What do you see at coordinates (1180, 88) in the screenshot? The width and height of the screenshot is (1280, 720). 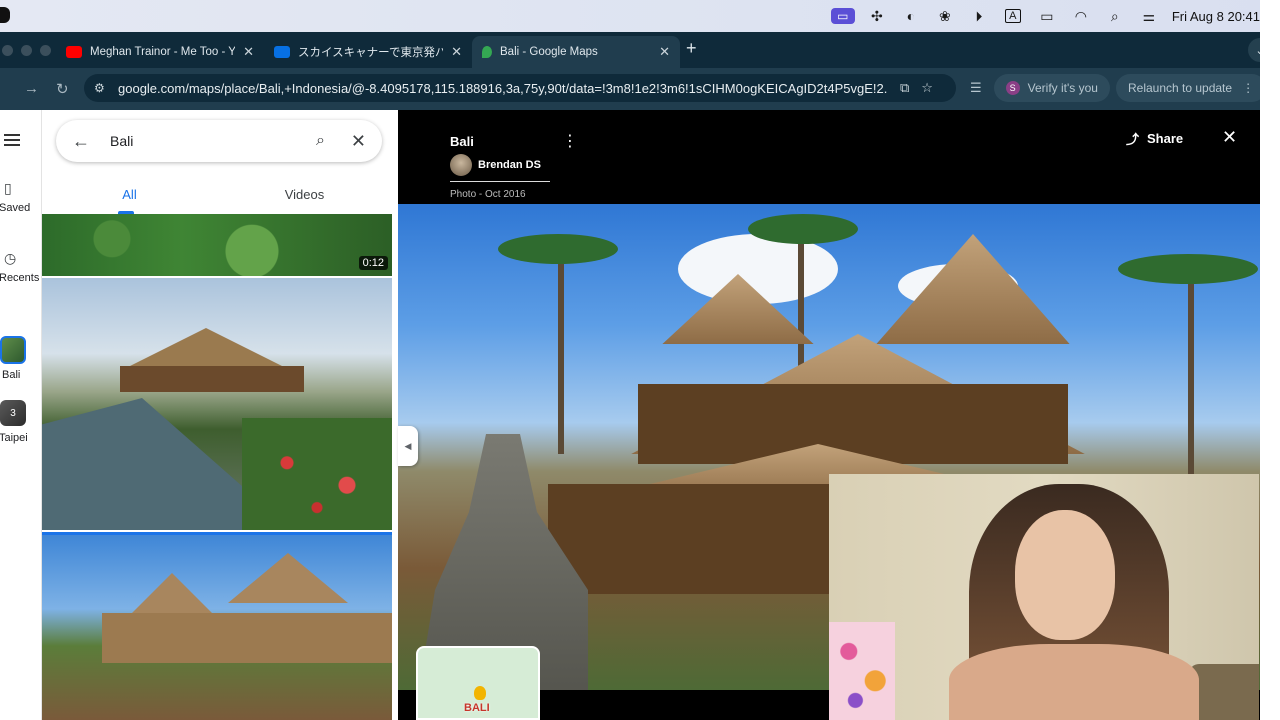 I see `relaunch-label: Relaunch to update` at bounding box center [1180, 88].